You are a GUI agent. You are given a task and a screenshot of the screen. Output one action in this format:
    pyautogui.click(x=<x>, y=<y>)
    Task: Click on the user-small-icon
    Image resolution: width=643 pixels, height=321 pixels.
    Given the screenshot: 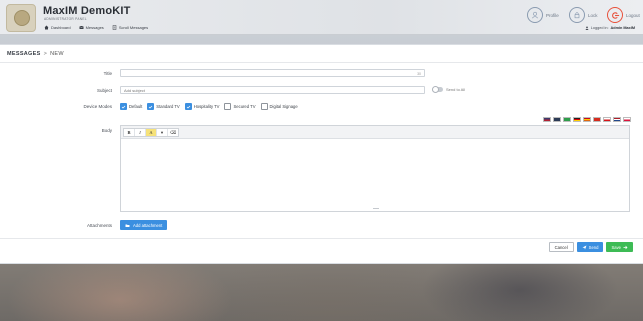 What is the action you would take?
    pyautogui.click(x=587, y=28)
    